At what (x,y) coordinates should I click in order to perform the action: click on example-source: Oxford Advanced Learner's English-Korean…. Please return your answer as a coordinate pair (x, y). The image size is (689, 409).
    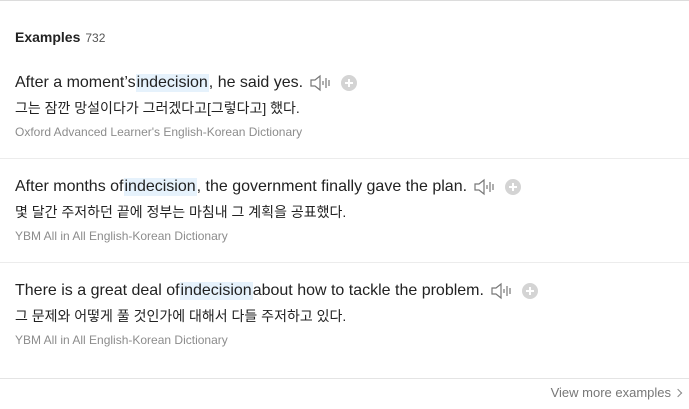
    Looking at the image, I should click on (159, 132).